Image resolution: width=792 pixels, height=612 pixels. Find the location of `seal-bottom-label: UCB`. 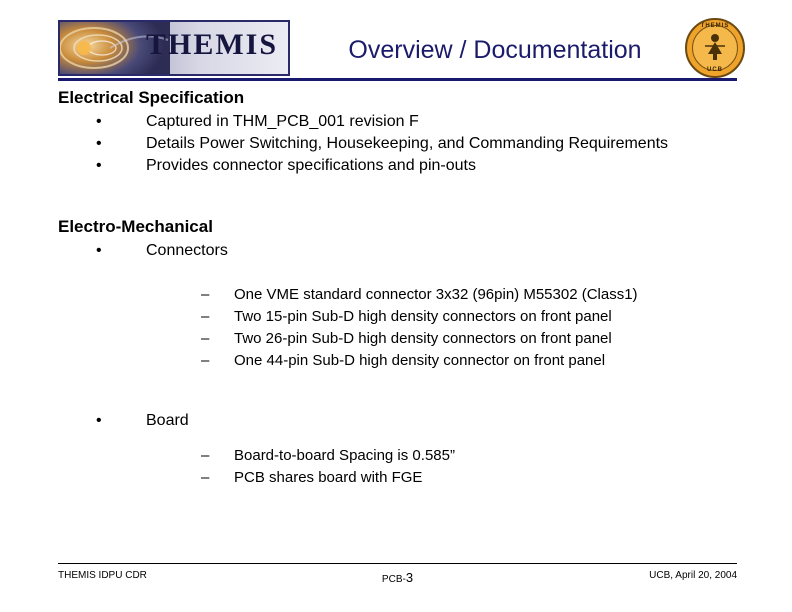

seal-bottom-label: UCB is located at coordinates (715, 70).